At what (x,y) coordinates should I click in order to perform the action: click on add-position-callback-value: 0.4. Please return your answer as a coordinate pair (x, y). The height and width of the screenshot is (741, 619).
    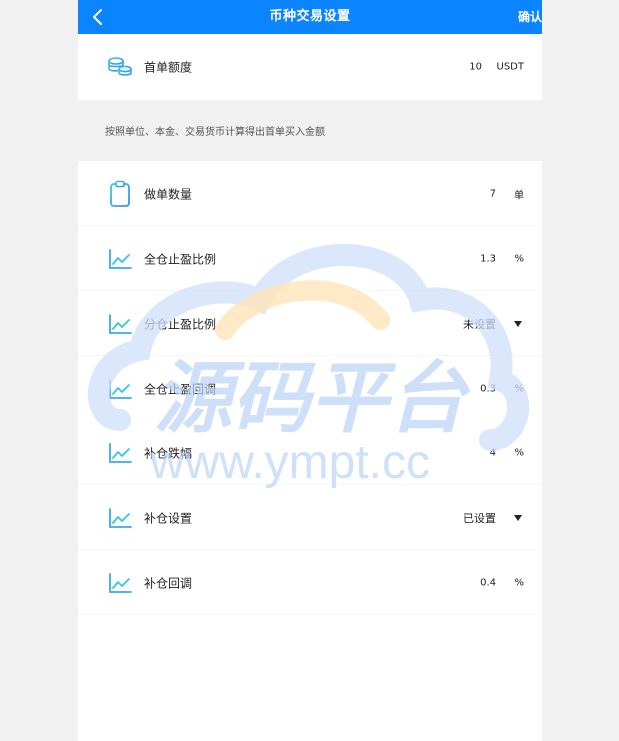
    Looking at the image, I should click on (488, 582).